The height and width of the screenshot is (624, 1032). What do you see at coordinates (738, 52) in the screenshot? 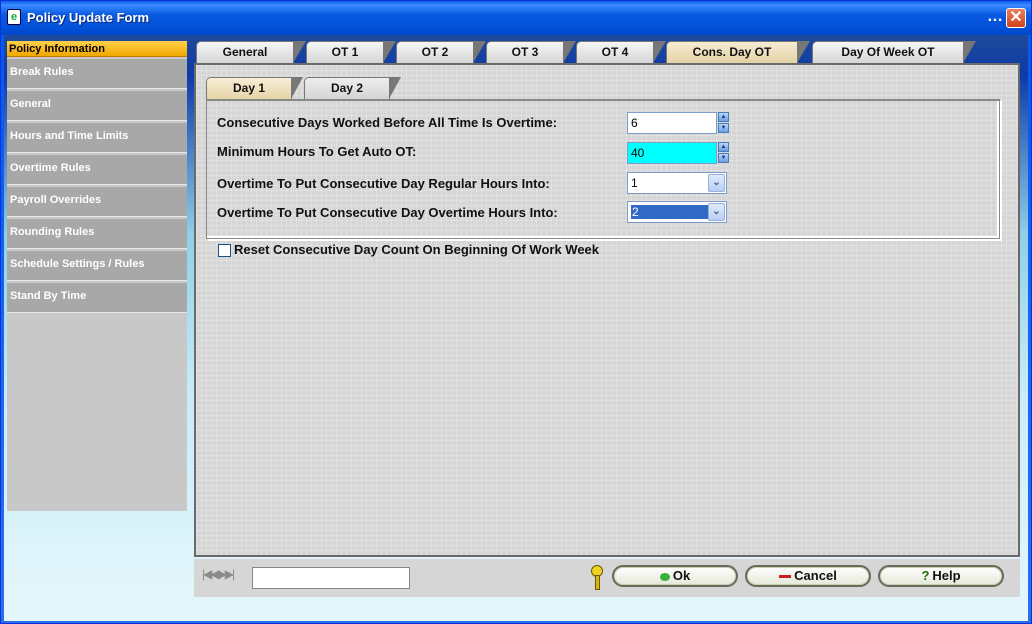
I see `tab-cons-day-ot: Cons. Day OT` at bounding box center [738, 52].